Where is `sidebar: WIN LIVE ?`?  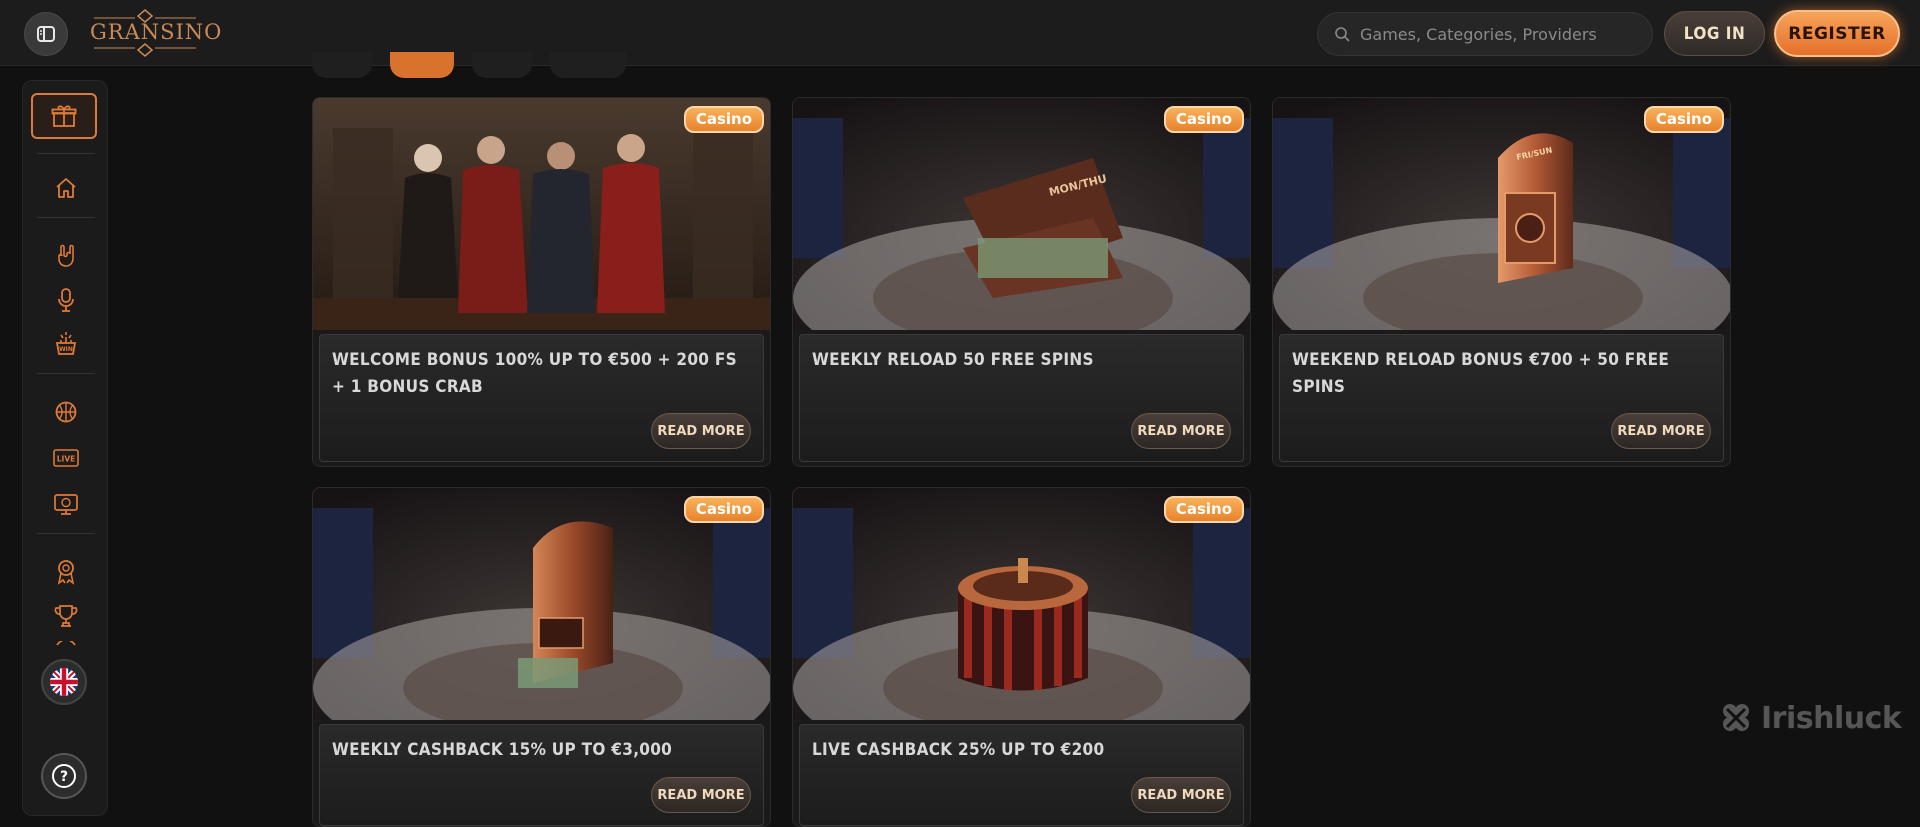
sidebar: WIN LIVE ? is located at coordinates (65, 448).